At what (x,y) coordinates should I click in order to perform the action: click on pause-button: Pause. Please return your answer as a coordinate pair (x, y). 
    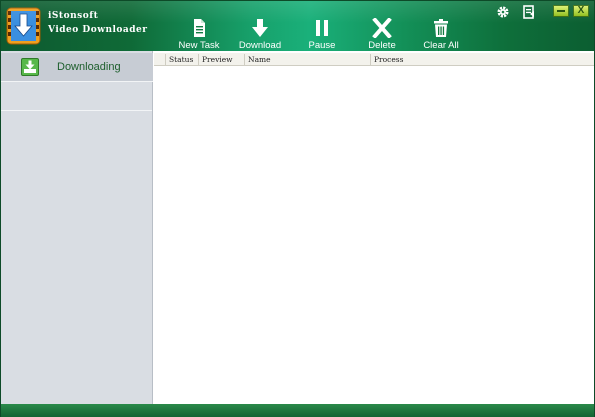
    Looking at the image, I should click on (322, 35).